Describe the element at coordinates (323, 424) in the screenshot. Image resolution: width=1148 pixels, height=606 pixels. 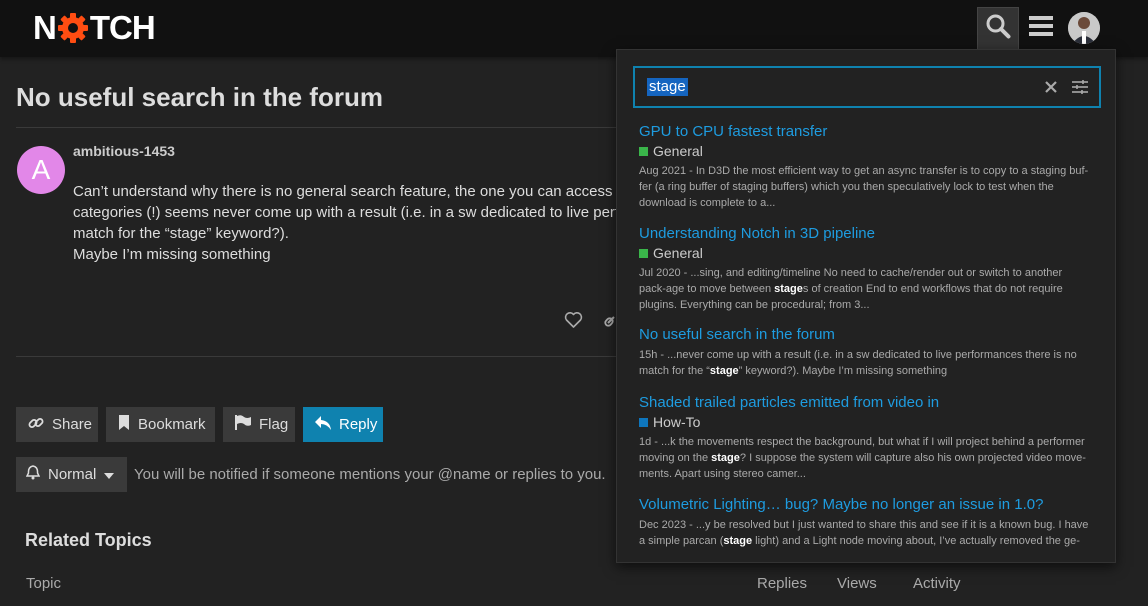
I see `reply-icon` at that location.